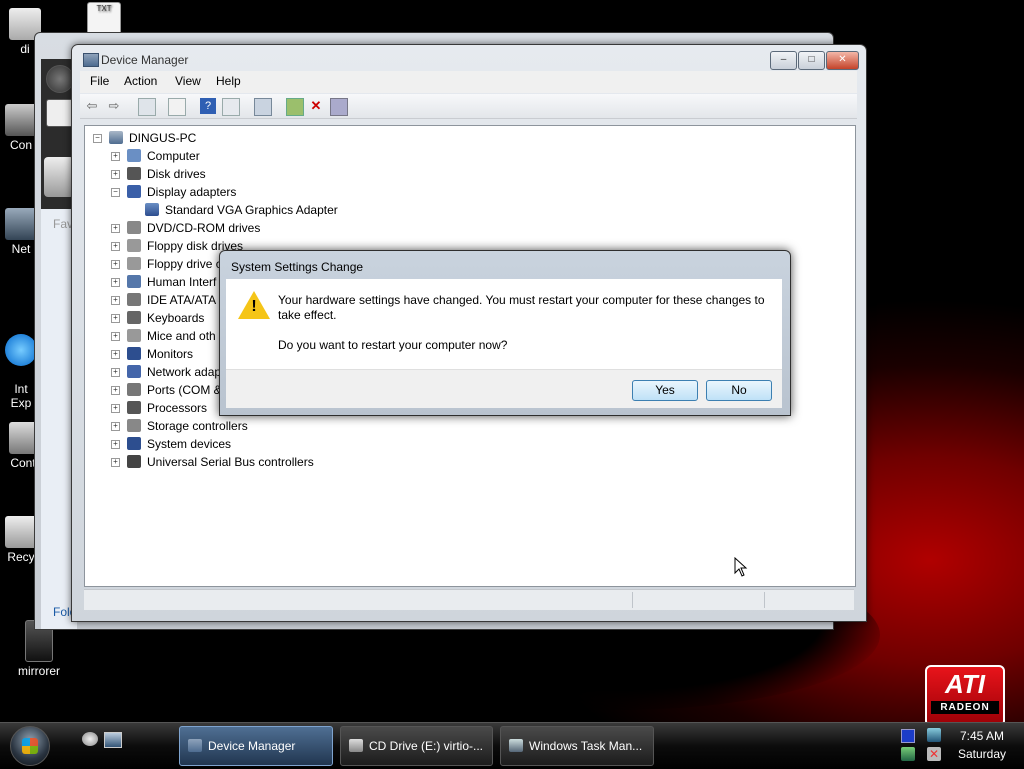 This screenshot has width=1024, height=769. Describe the element at coordinates (145, 60) in the screenshot. I see `window-title: Device Manager` at that location.